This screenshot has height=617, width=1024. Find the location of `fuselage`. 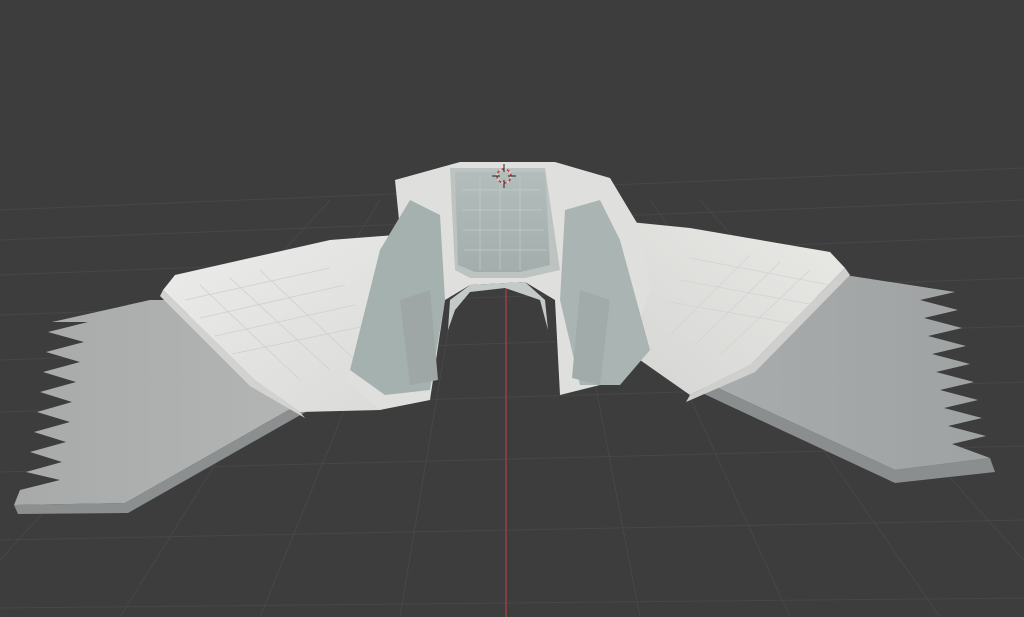

fuselage is located at coordinates (497, 286).